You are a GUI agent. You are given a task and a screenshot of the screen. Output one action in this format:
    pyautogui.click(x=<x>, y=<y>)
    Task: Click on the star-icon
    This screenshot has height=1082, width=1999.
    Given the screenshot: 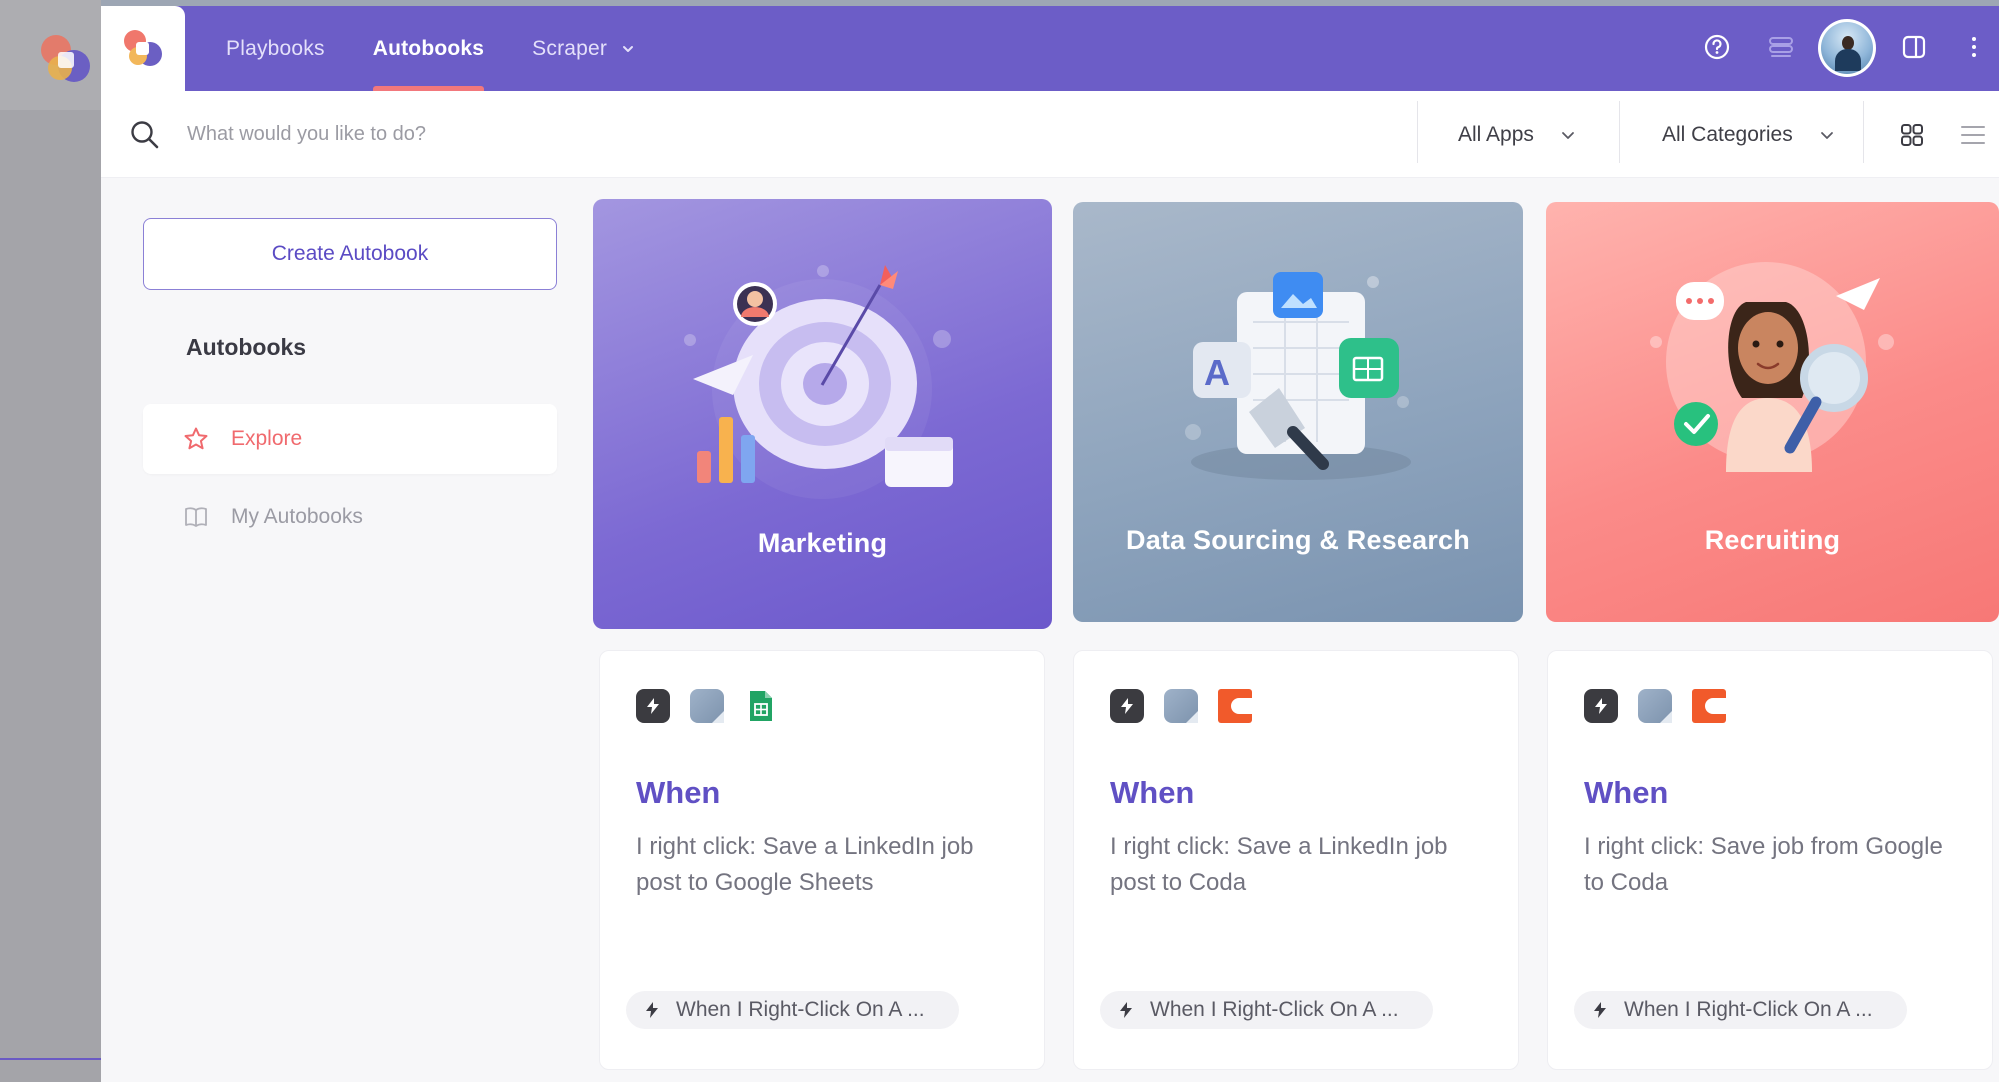 What is the action you would take?
    pyautogui.click(x=196, y=439)
    